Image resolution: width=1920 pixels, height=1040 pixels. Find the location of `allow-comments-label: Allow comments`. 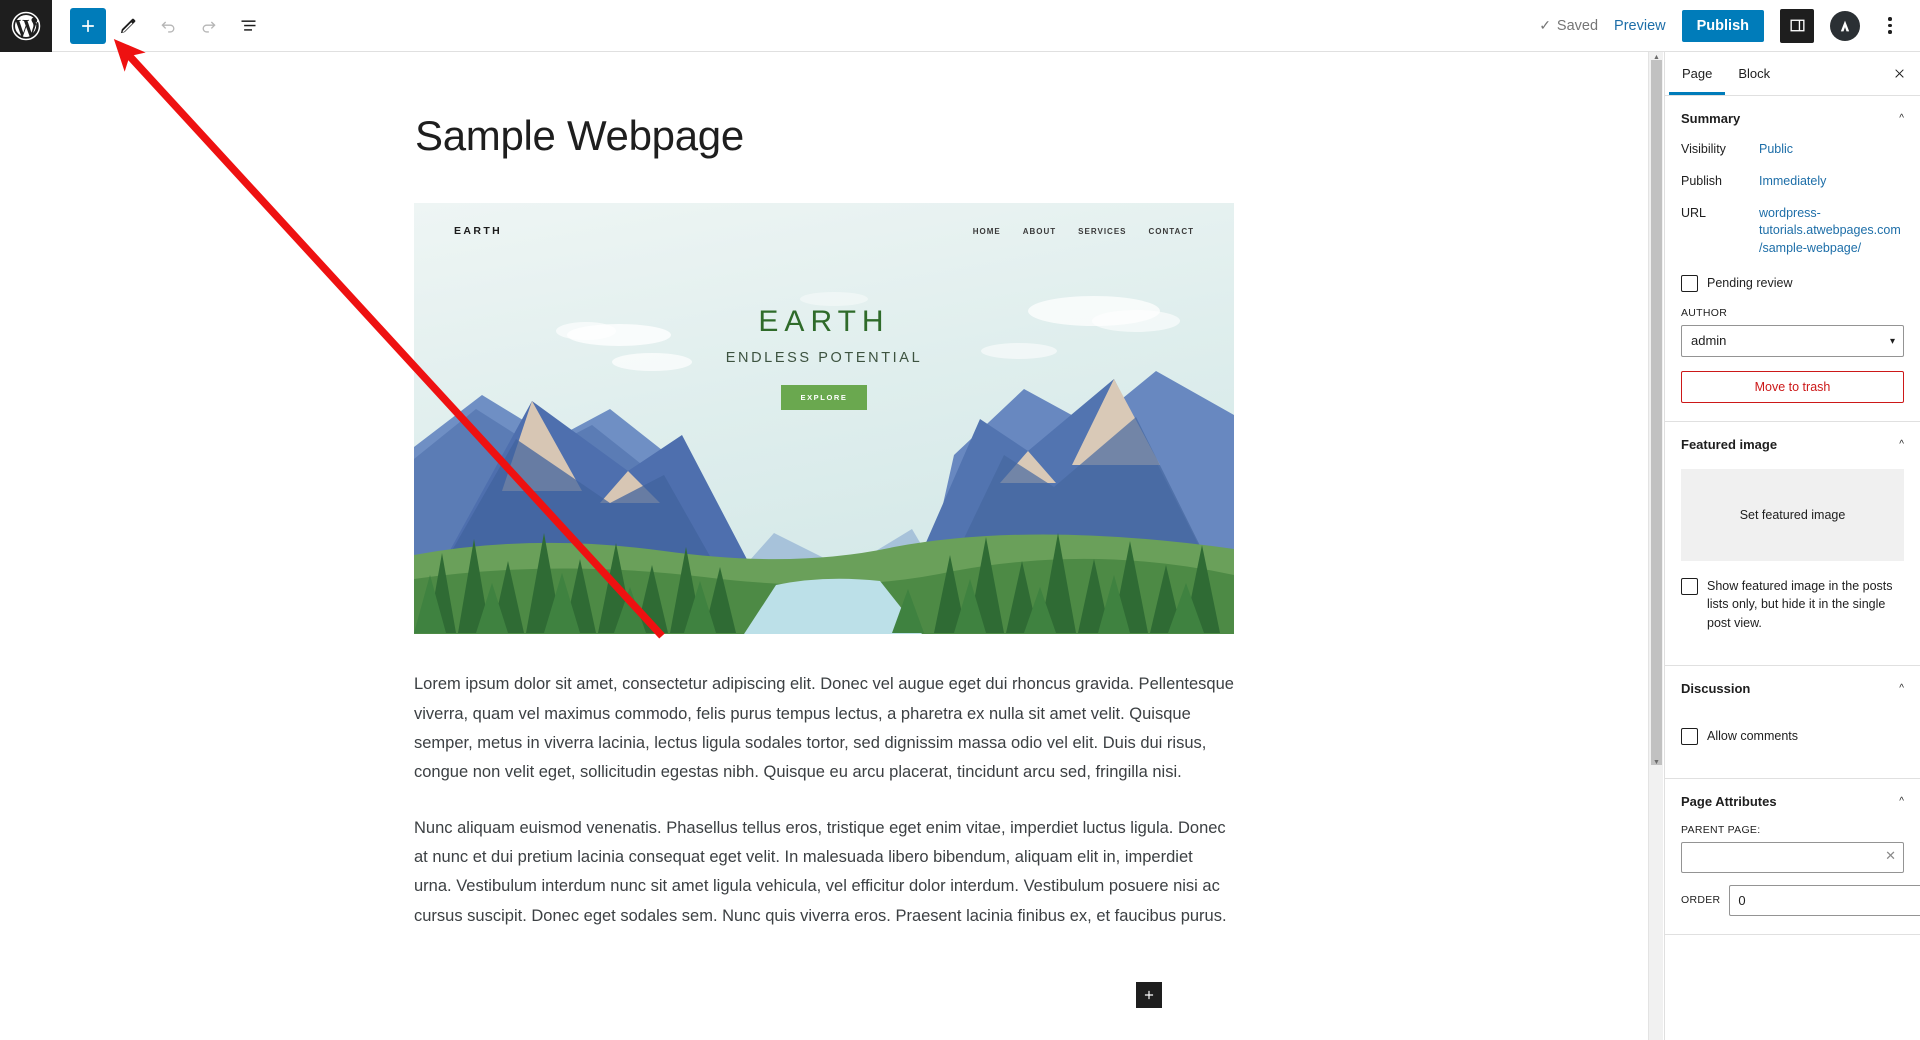

allow-comments-label: Allow comments is located at coordinates (1752, 736).